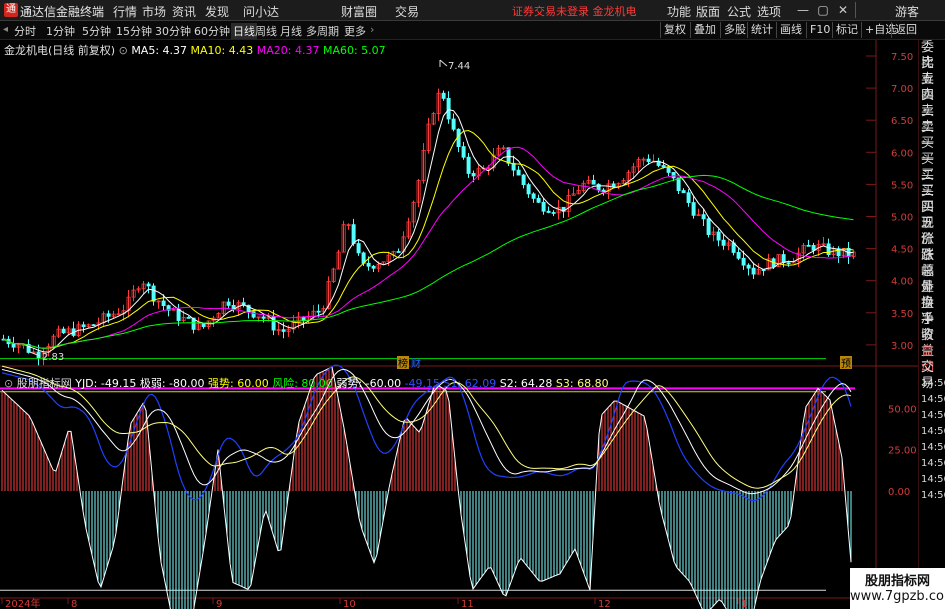 The width and height of the screenshot is (945, 609). I want to click on side-panel-item: 涨跌, so click(932, 247).